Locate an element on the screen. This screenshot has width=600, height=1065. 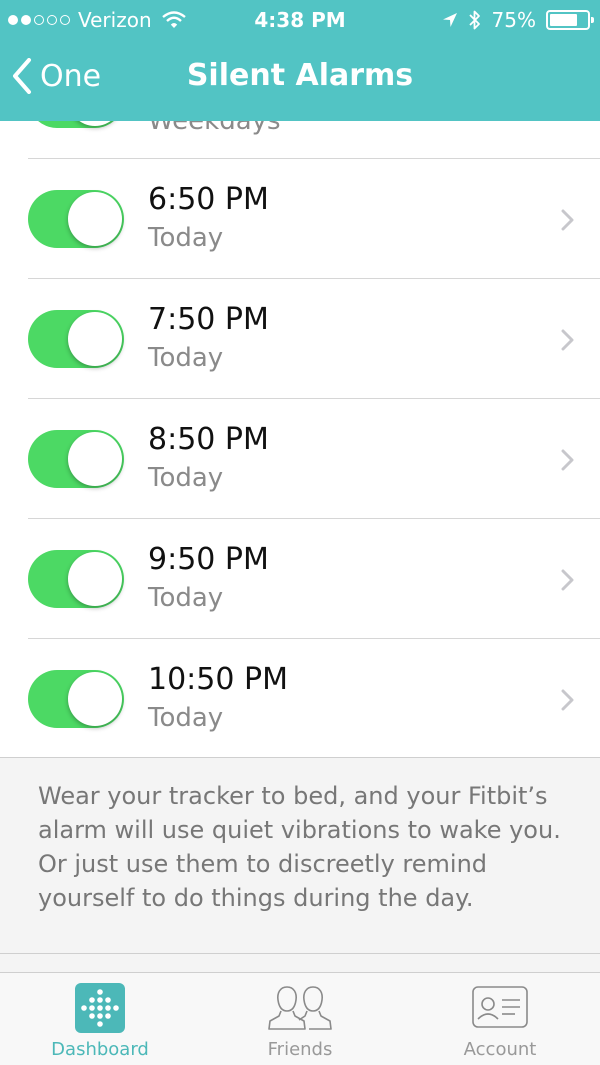
battery-icon is located at coordinates (570, 20).